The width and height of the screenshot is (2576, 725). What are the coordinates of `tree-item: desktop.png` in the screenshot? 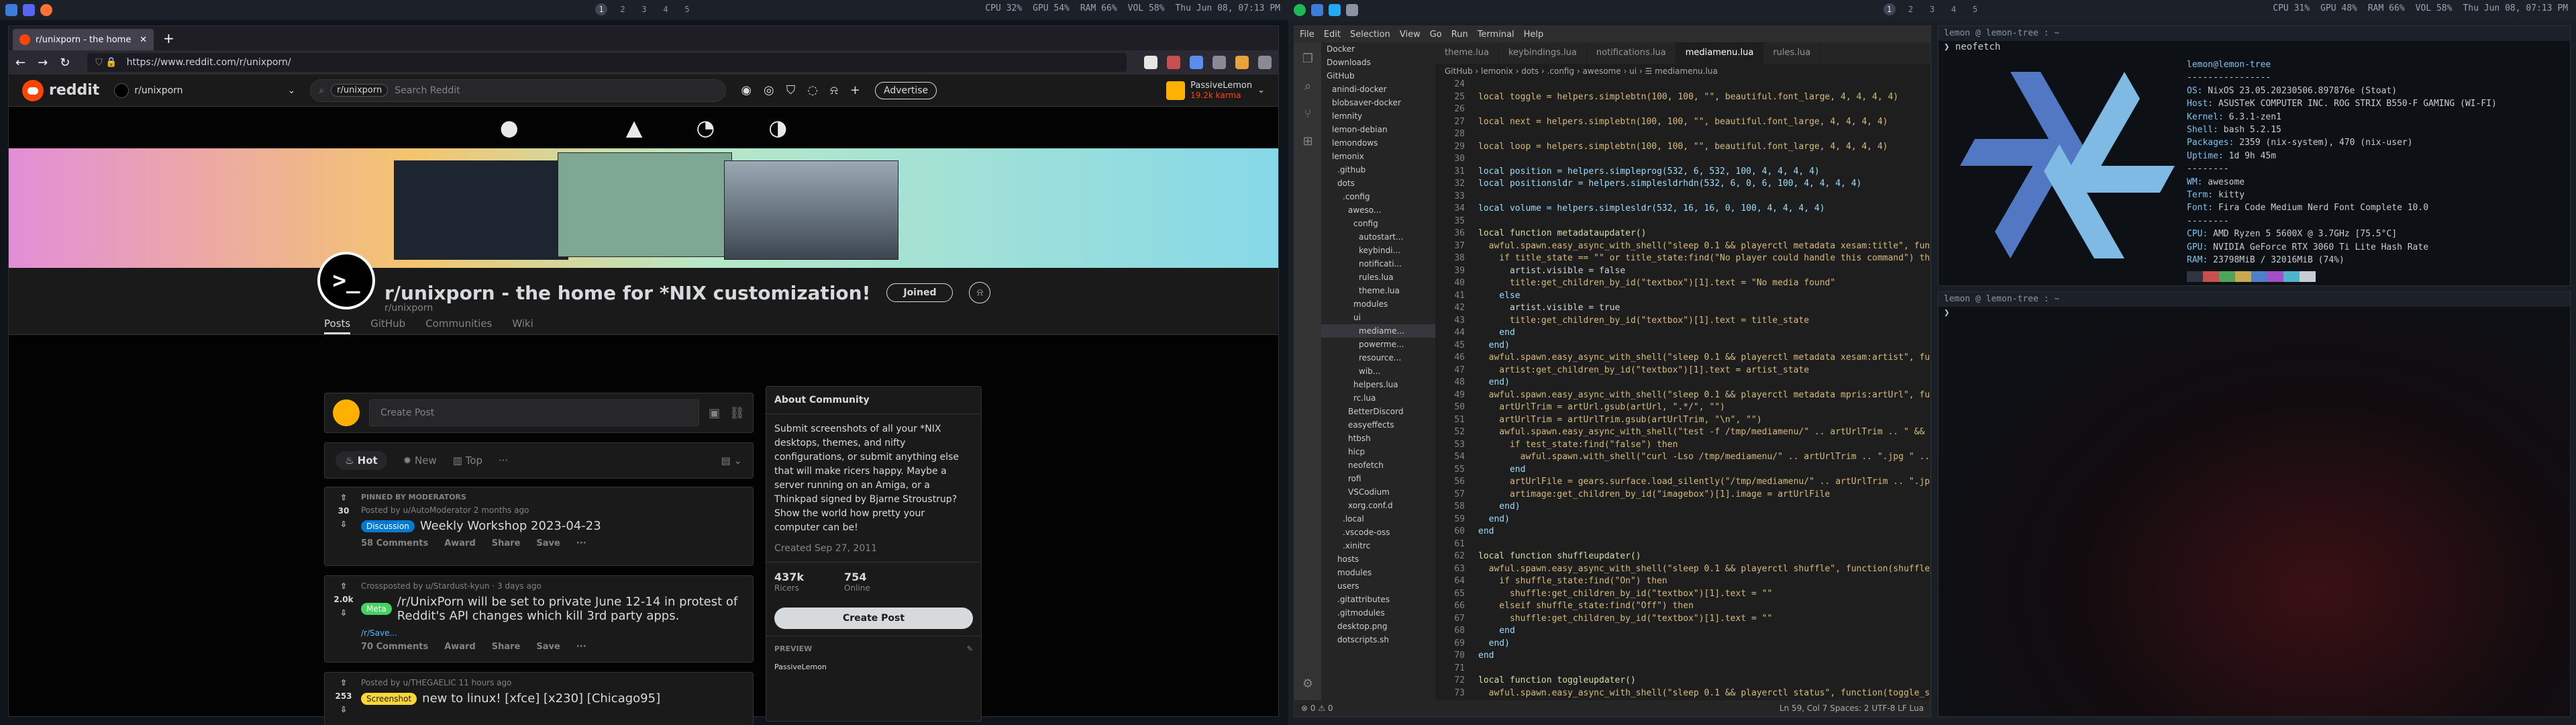 It's located at (1378, 626).